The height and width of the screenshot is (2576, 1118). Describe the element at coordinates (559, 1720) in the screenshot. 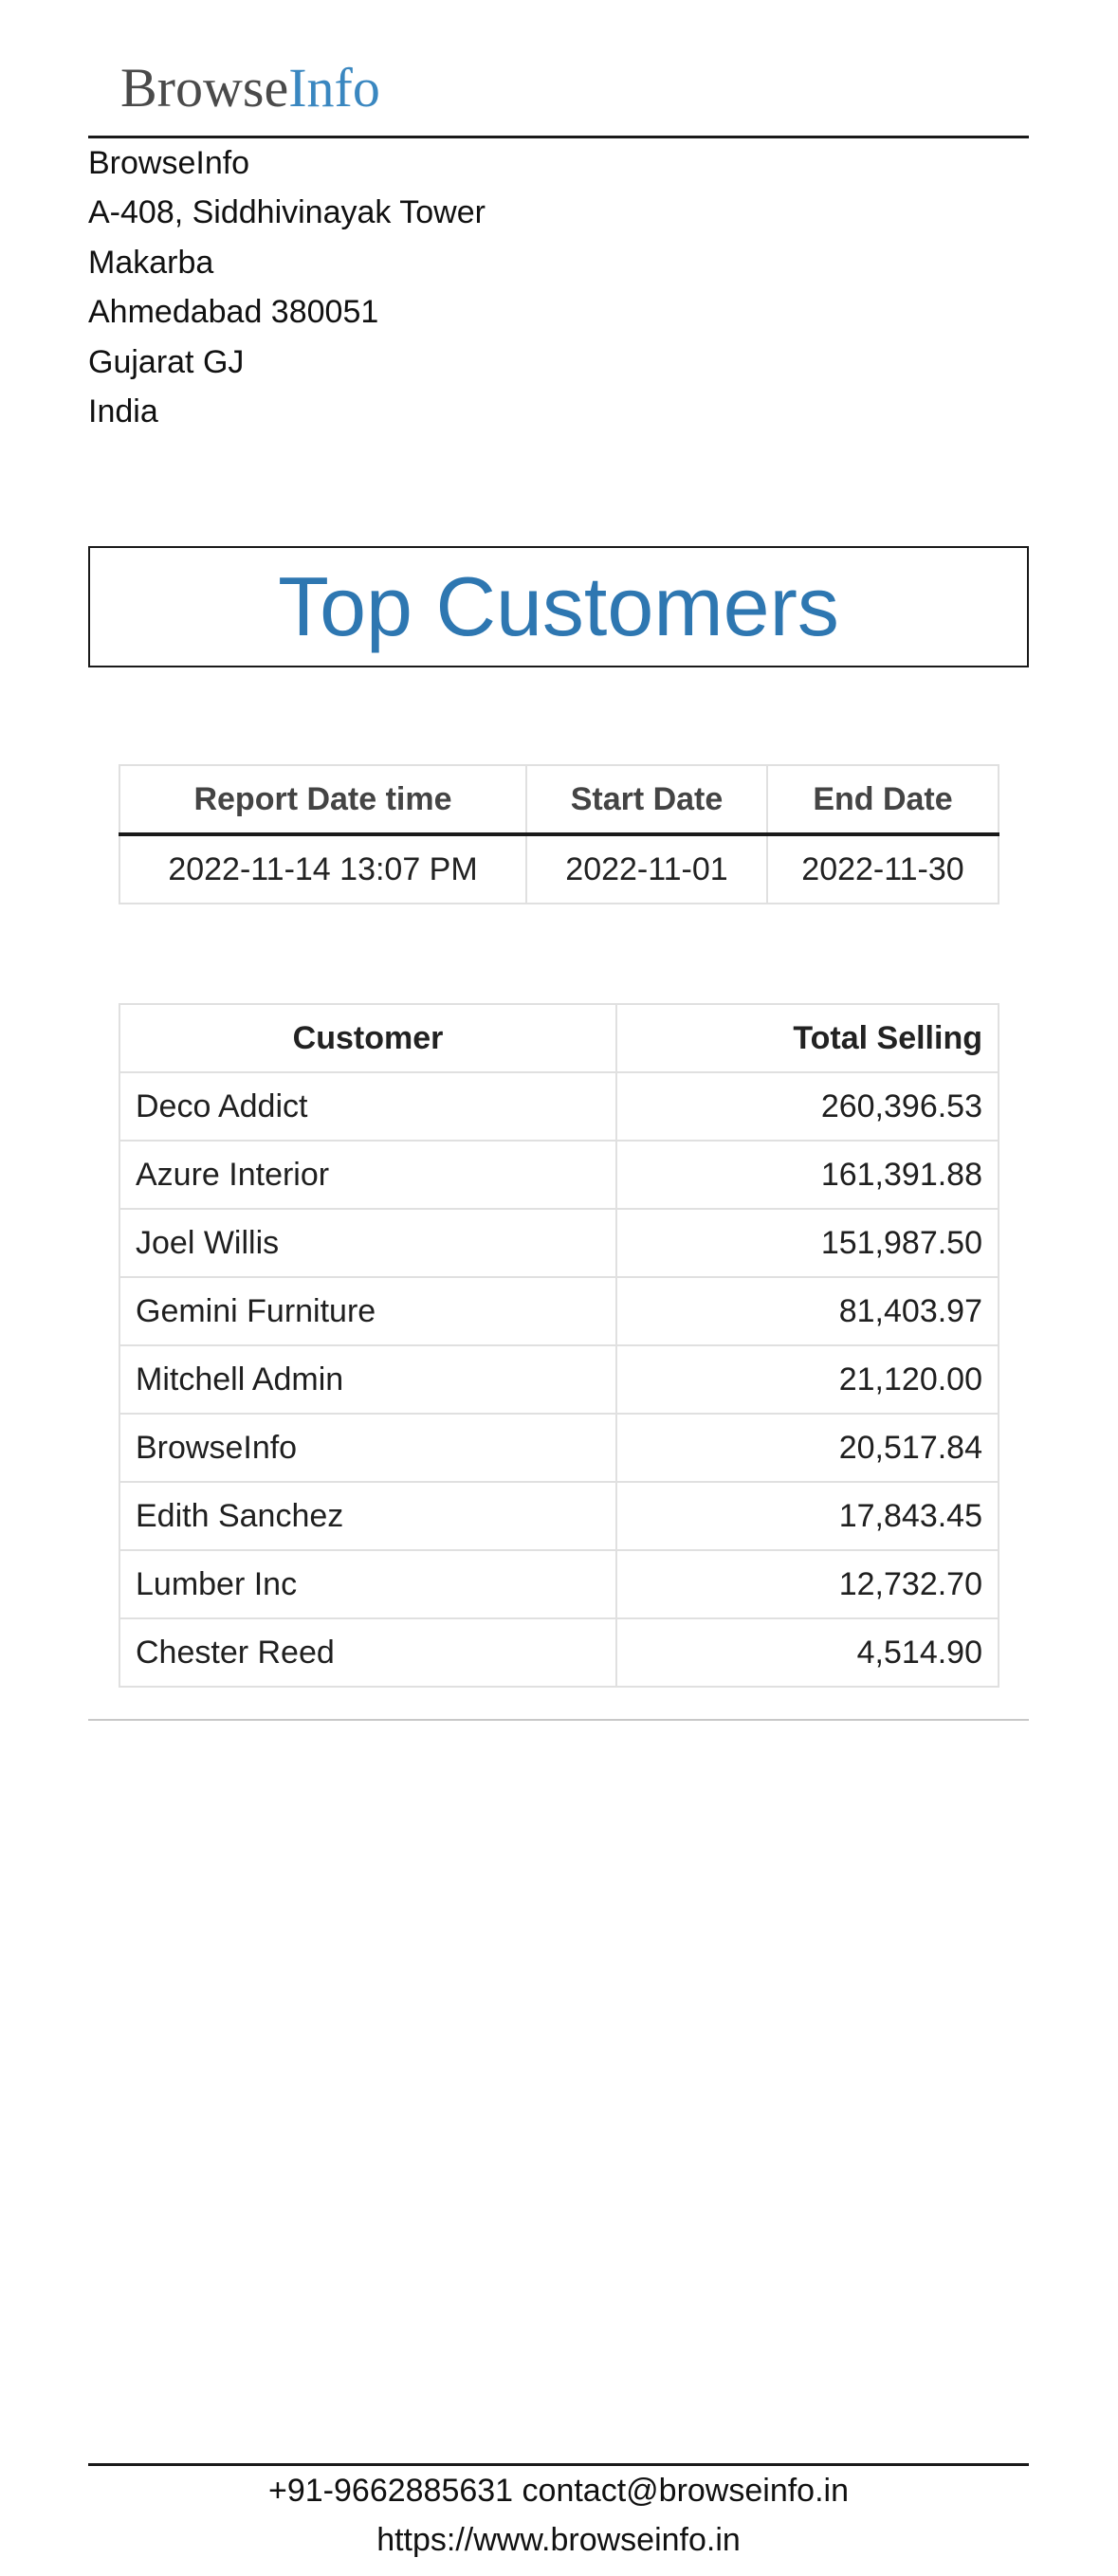

I see `content-divider` at that location.